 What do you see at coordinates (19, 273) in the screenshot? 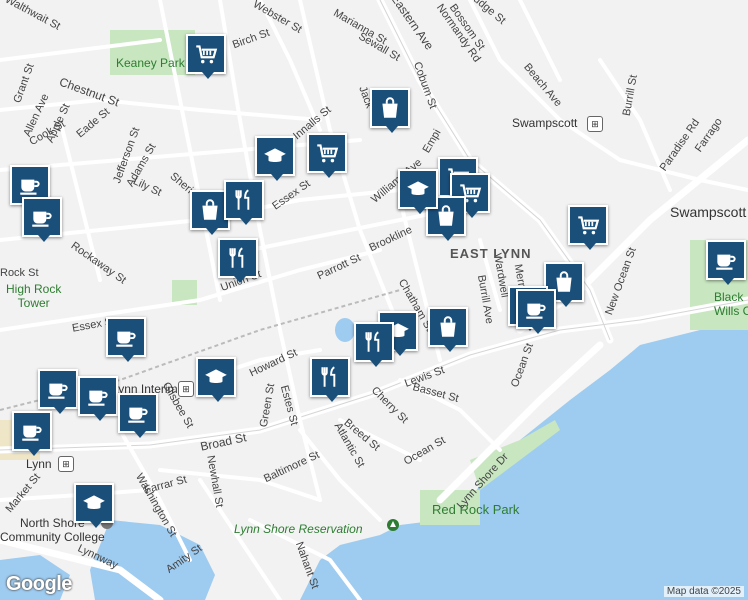
I see `street-label: Rock St` at bounding box center [19, 273].